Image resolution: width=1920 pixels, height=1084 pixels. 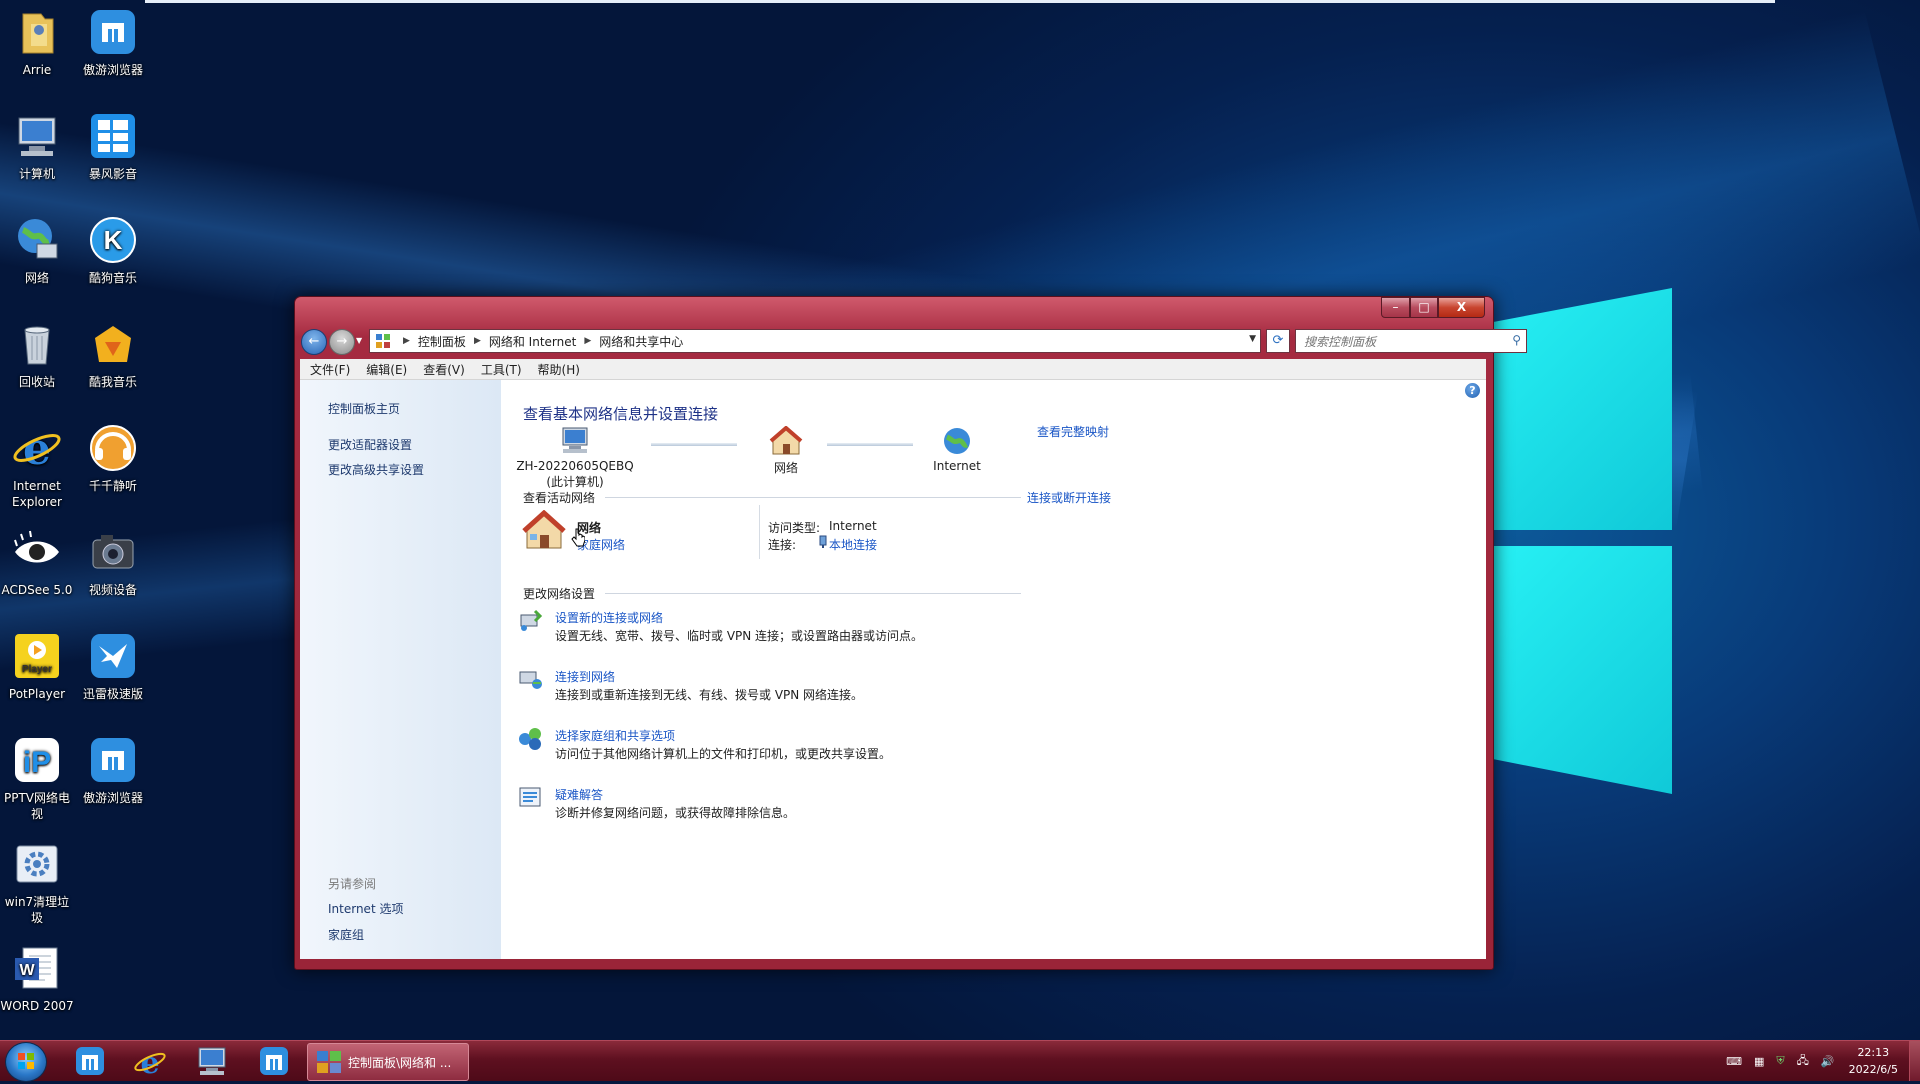 I want to click on hand-cursor-icon, so click(x=578, y=537).